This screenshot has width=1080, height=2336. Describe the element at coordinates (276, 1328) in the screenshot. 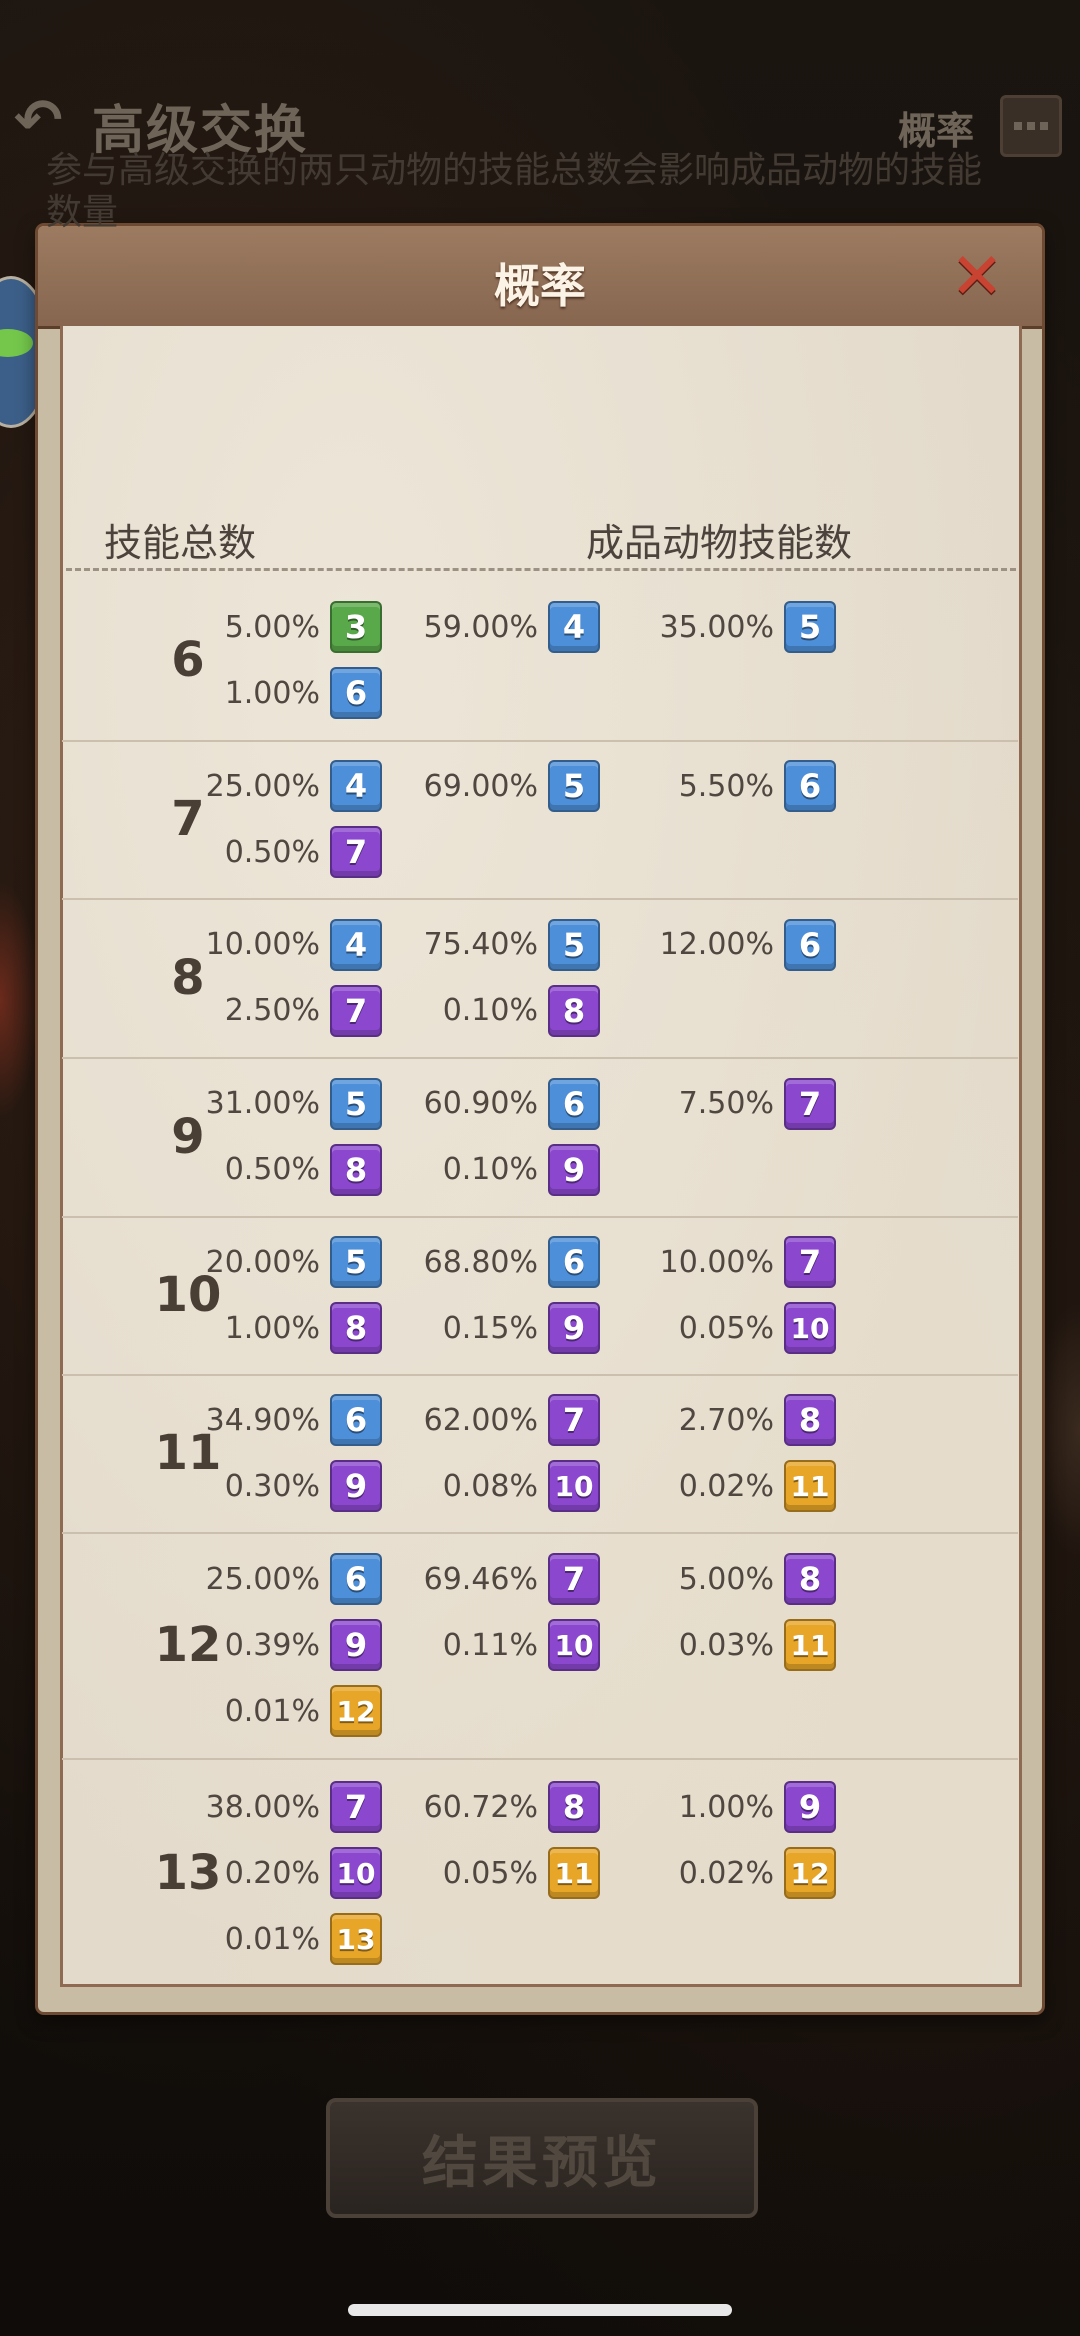

I see `probability-entry: 1.00% 8` at that location.